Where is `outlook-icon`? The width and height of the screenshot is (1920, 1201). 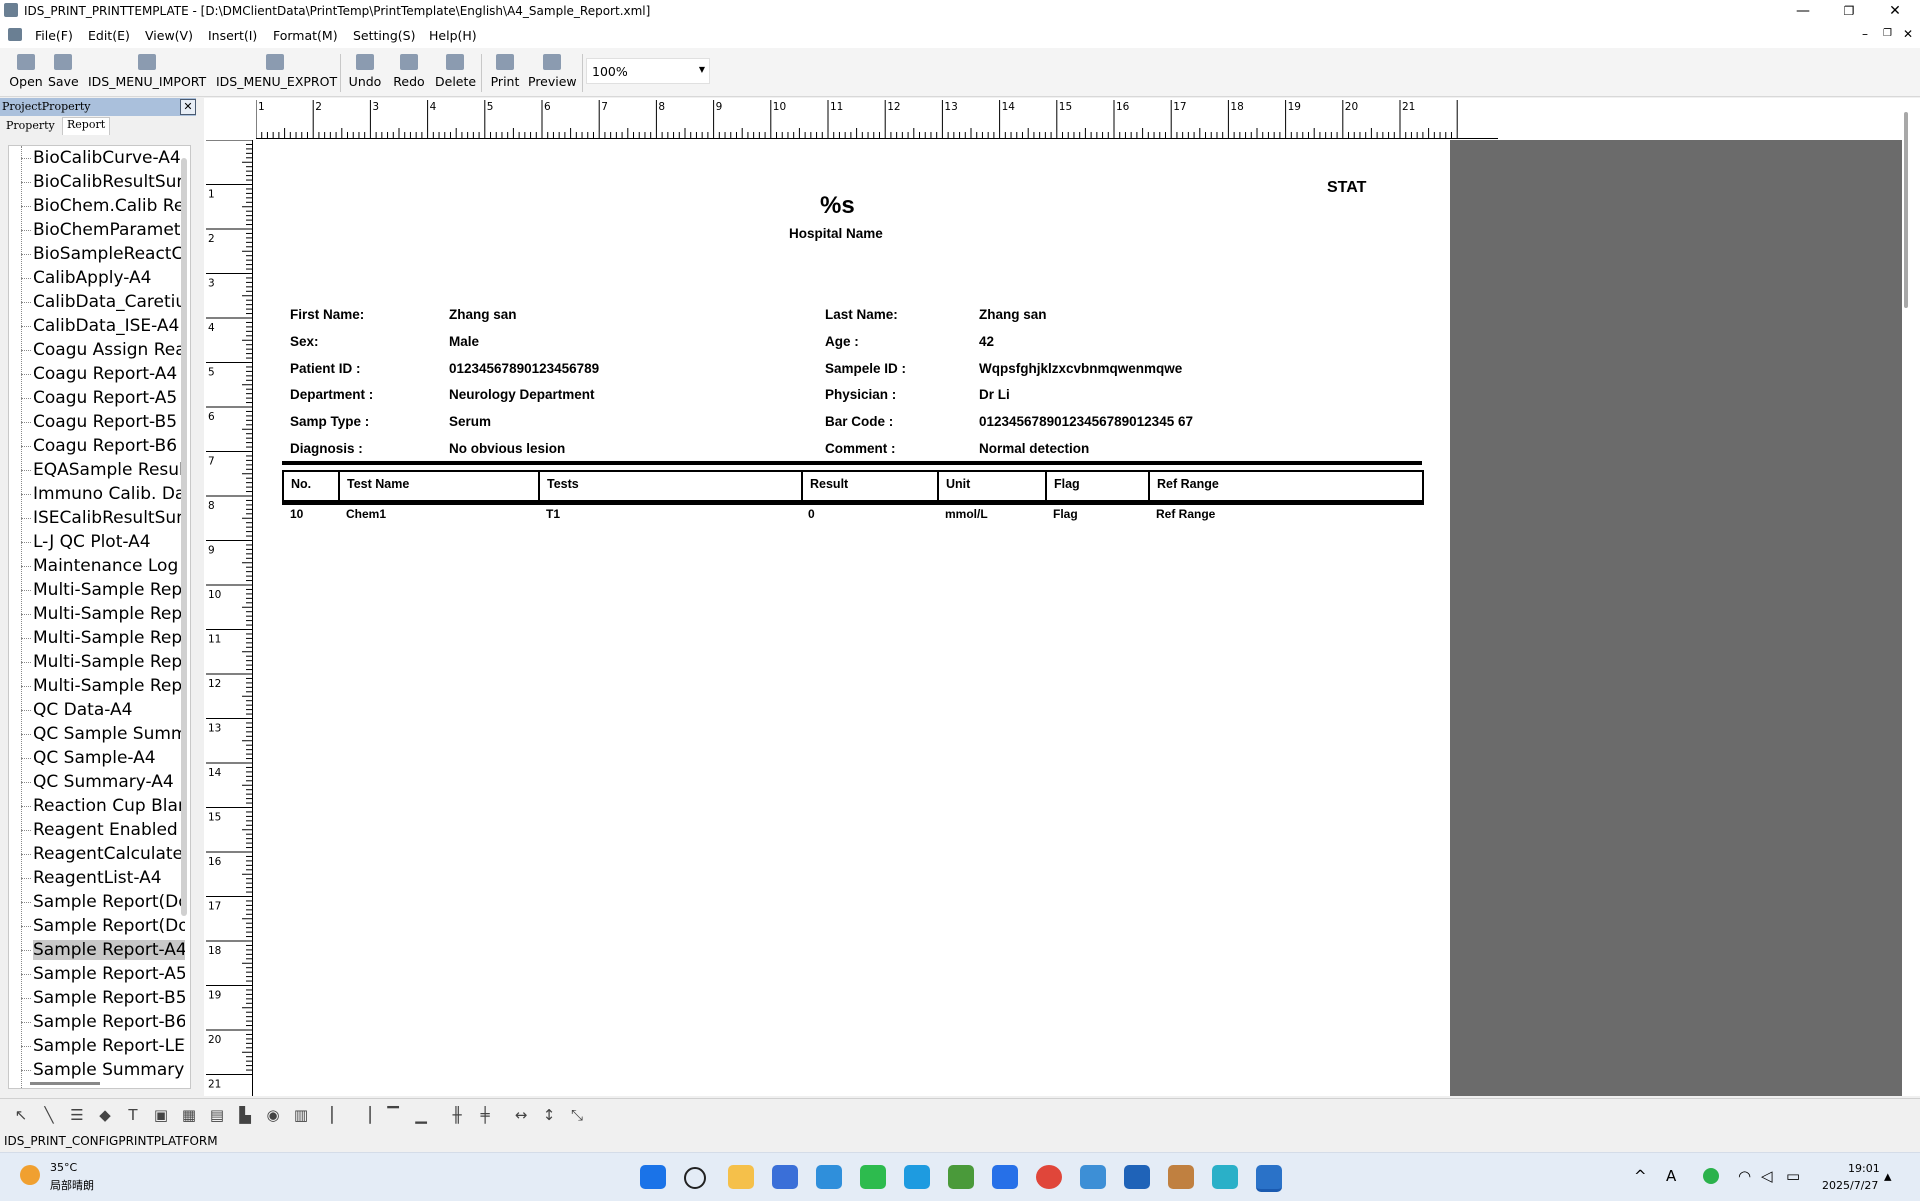
outlook-icon is located at coordinates (1137, 1177).